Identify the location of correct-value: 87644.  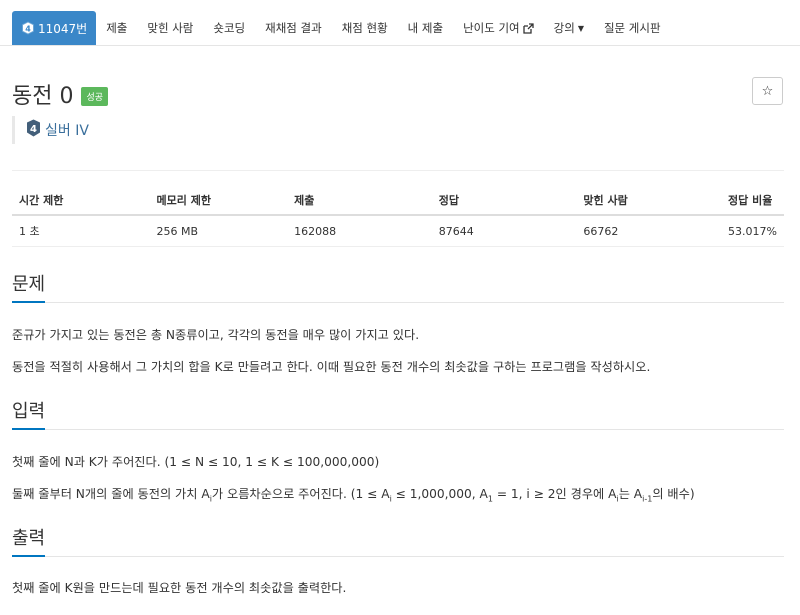
(504, 231).